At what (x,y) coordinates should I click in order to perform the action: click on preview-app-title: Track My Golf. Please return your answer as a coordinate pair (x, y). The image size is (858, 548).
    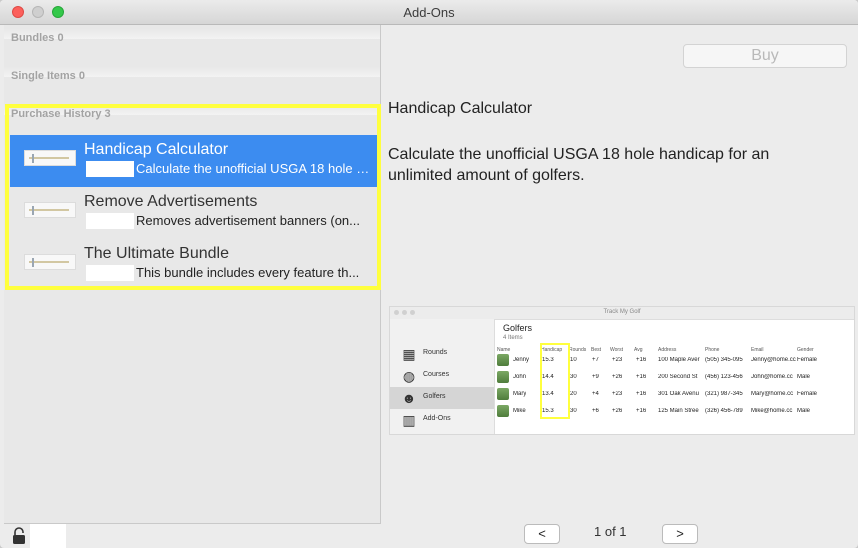
    Looking at the image, I should click on (622, 312).